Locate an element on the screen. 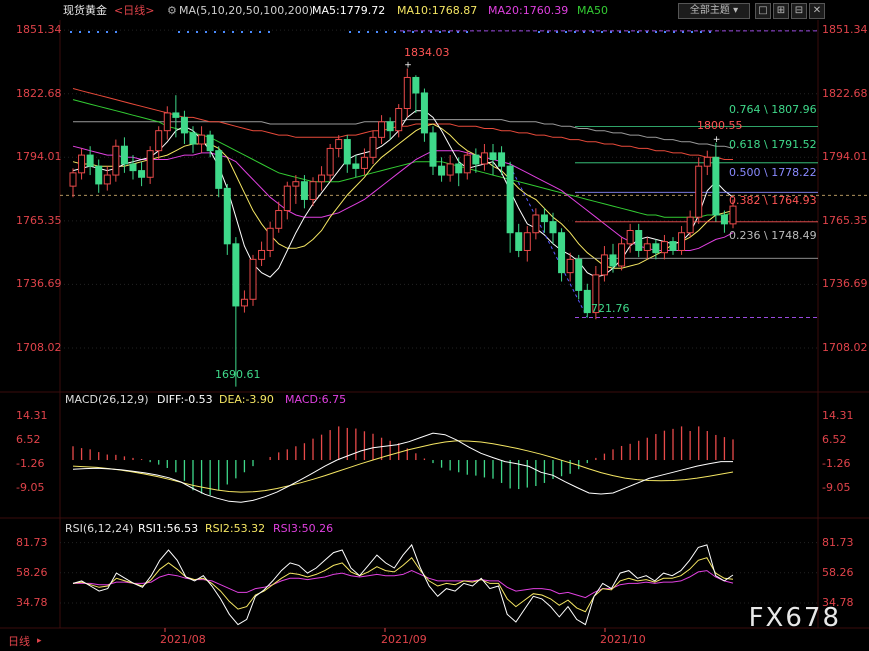 Image resolution: width=869 pixels, height=651 pixels. axis-tick-label: 1851.34 is located at coordinates (845, 30).